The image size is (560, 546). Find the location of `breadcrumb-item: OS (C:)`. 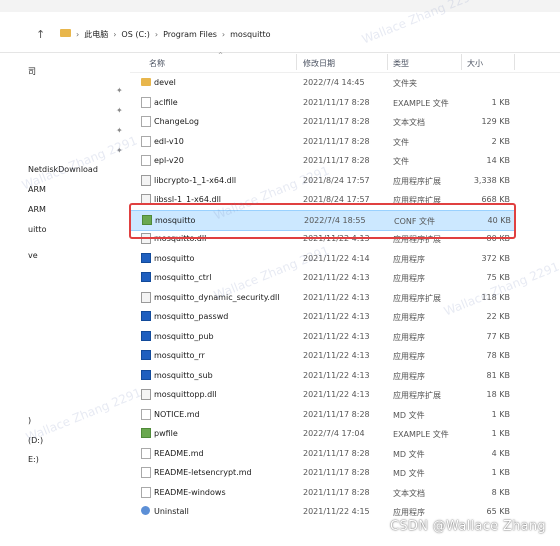

breadcrumb-item: OS (C:) is located at coordinates (135, 34).